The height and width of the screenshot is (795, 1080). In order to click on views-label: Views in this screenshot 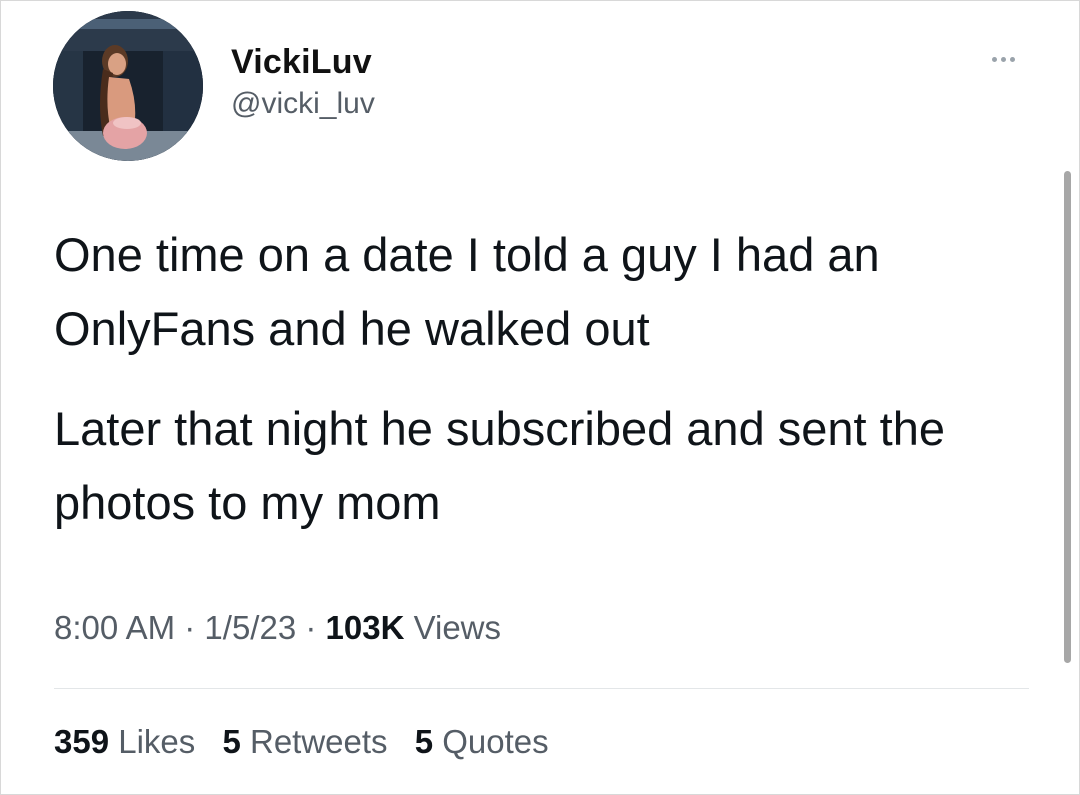, I will do `click(457, 627)`.